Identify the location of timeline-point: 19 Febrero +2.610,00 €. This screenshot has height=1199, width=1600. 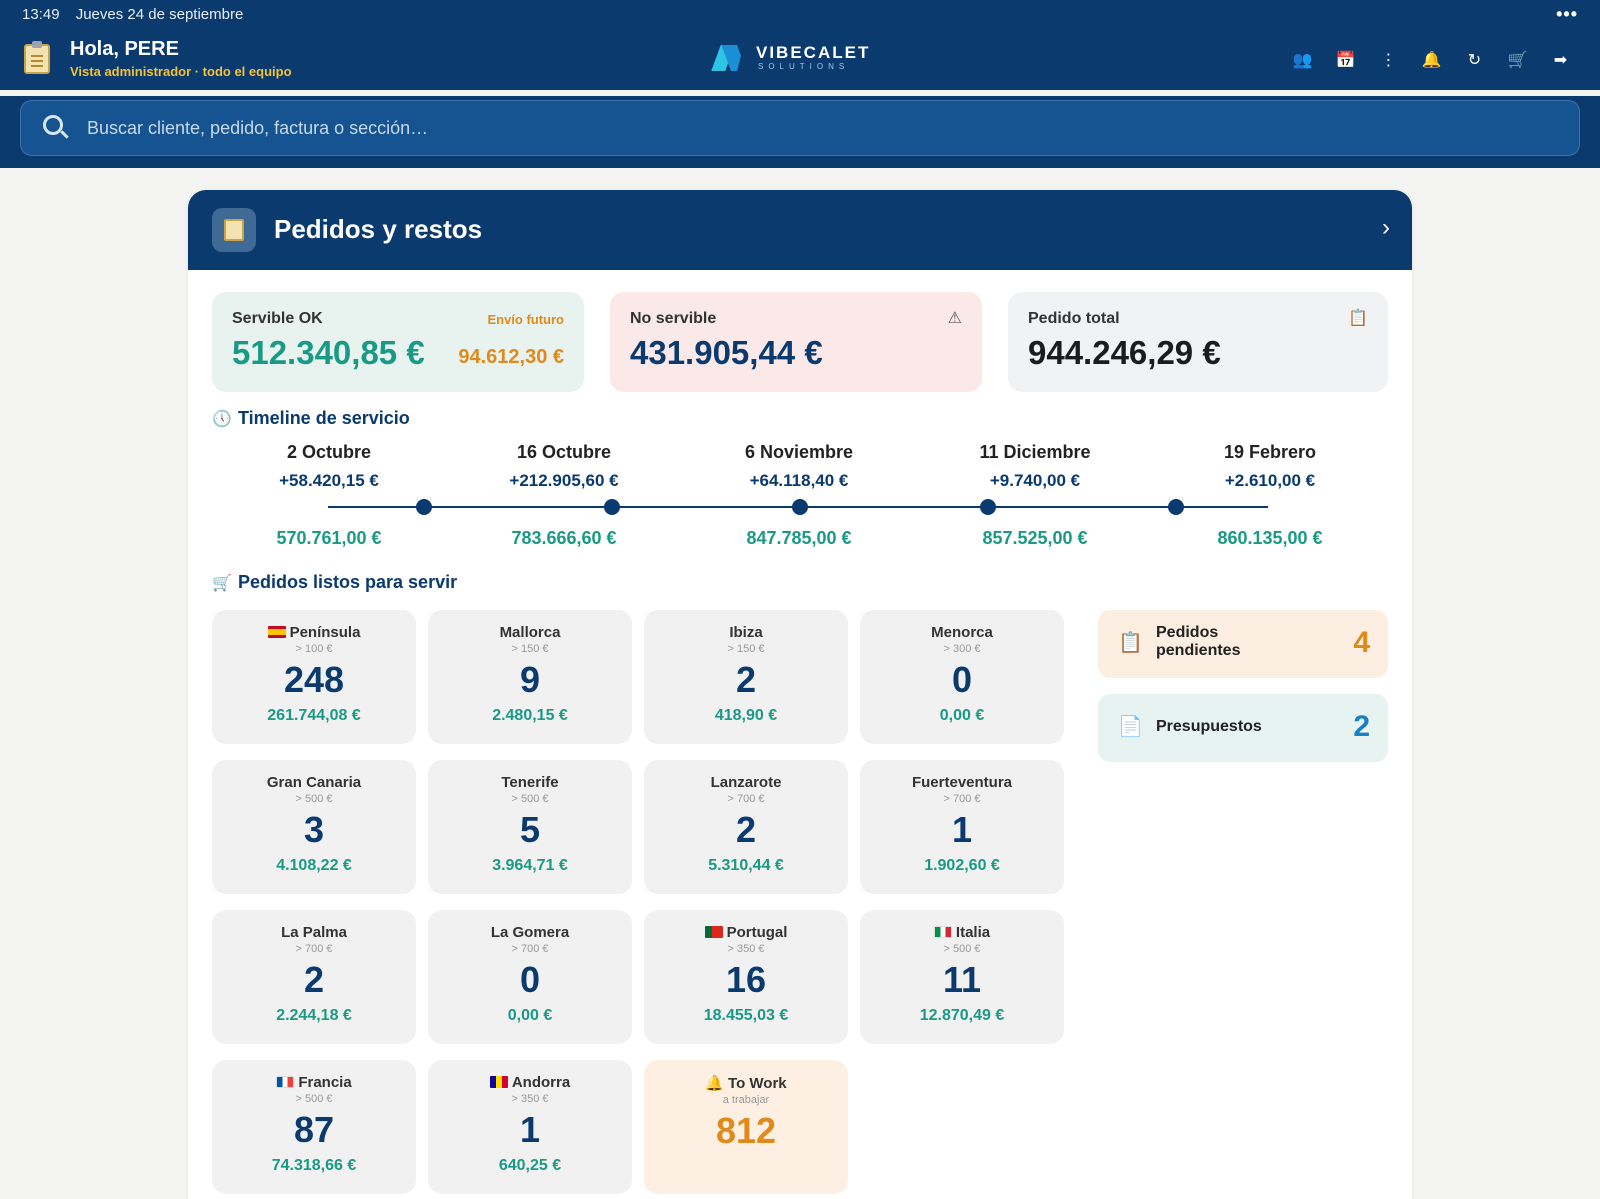
(1270, 466).